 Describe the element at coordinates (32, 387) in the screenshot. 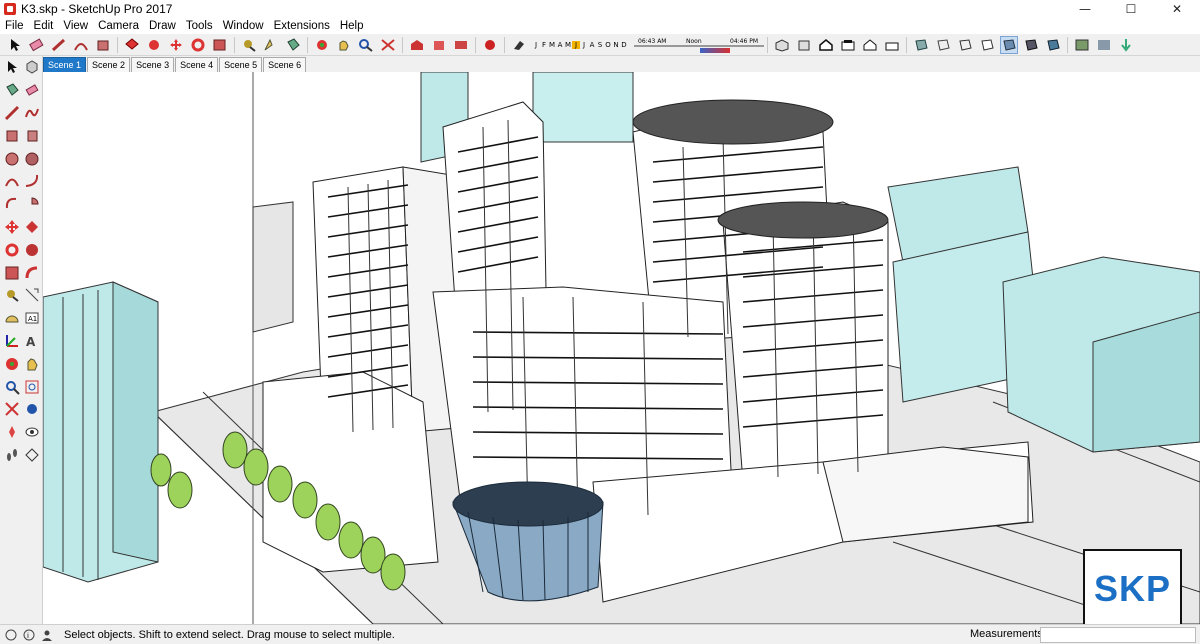

I see `zoom-window-tool-icon` at that location.